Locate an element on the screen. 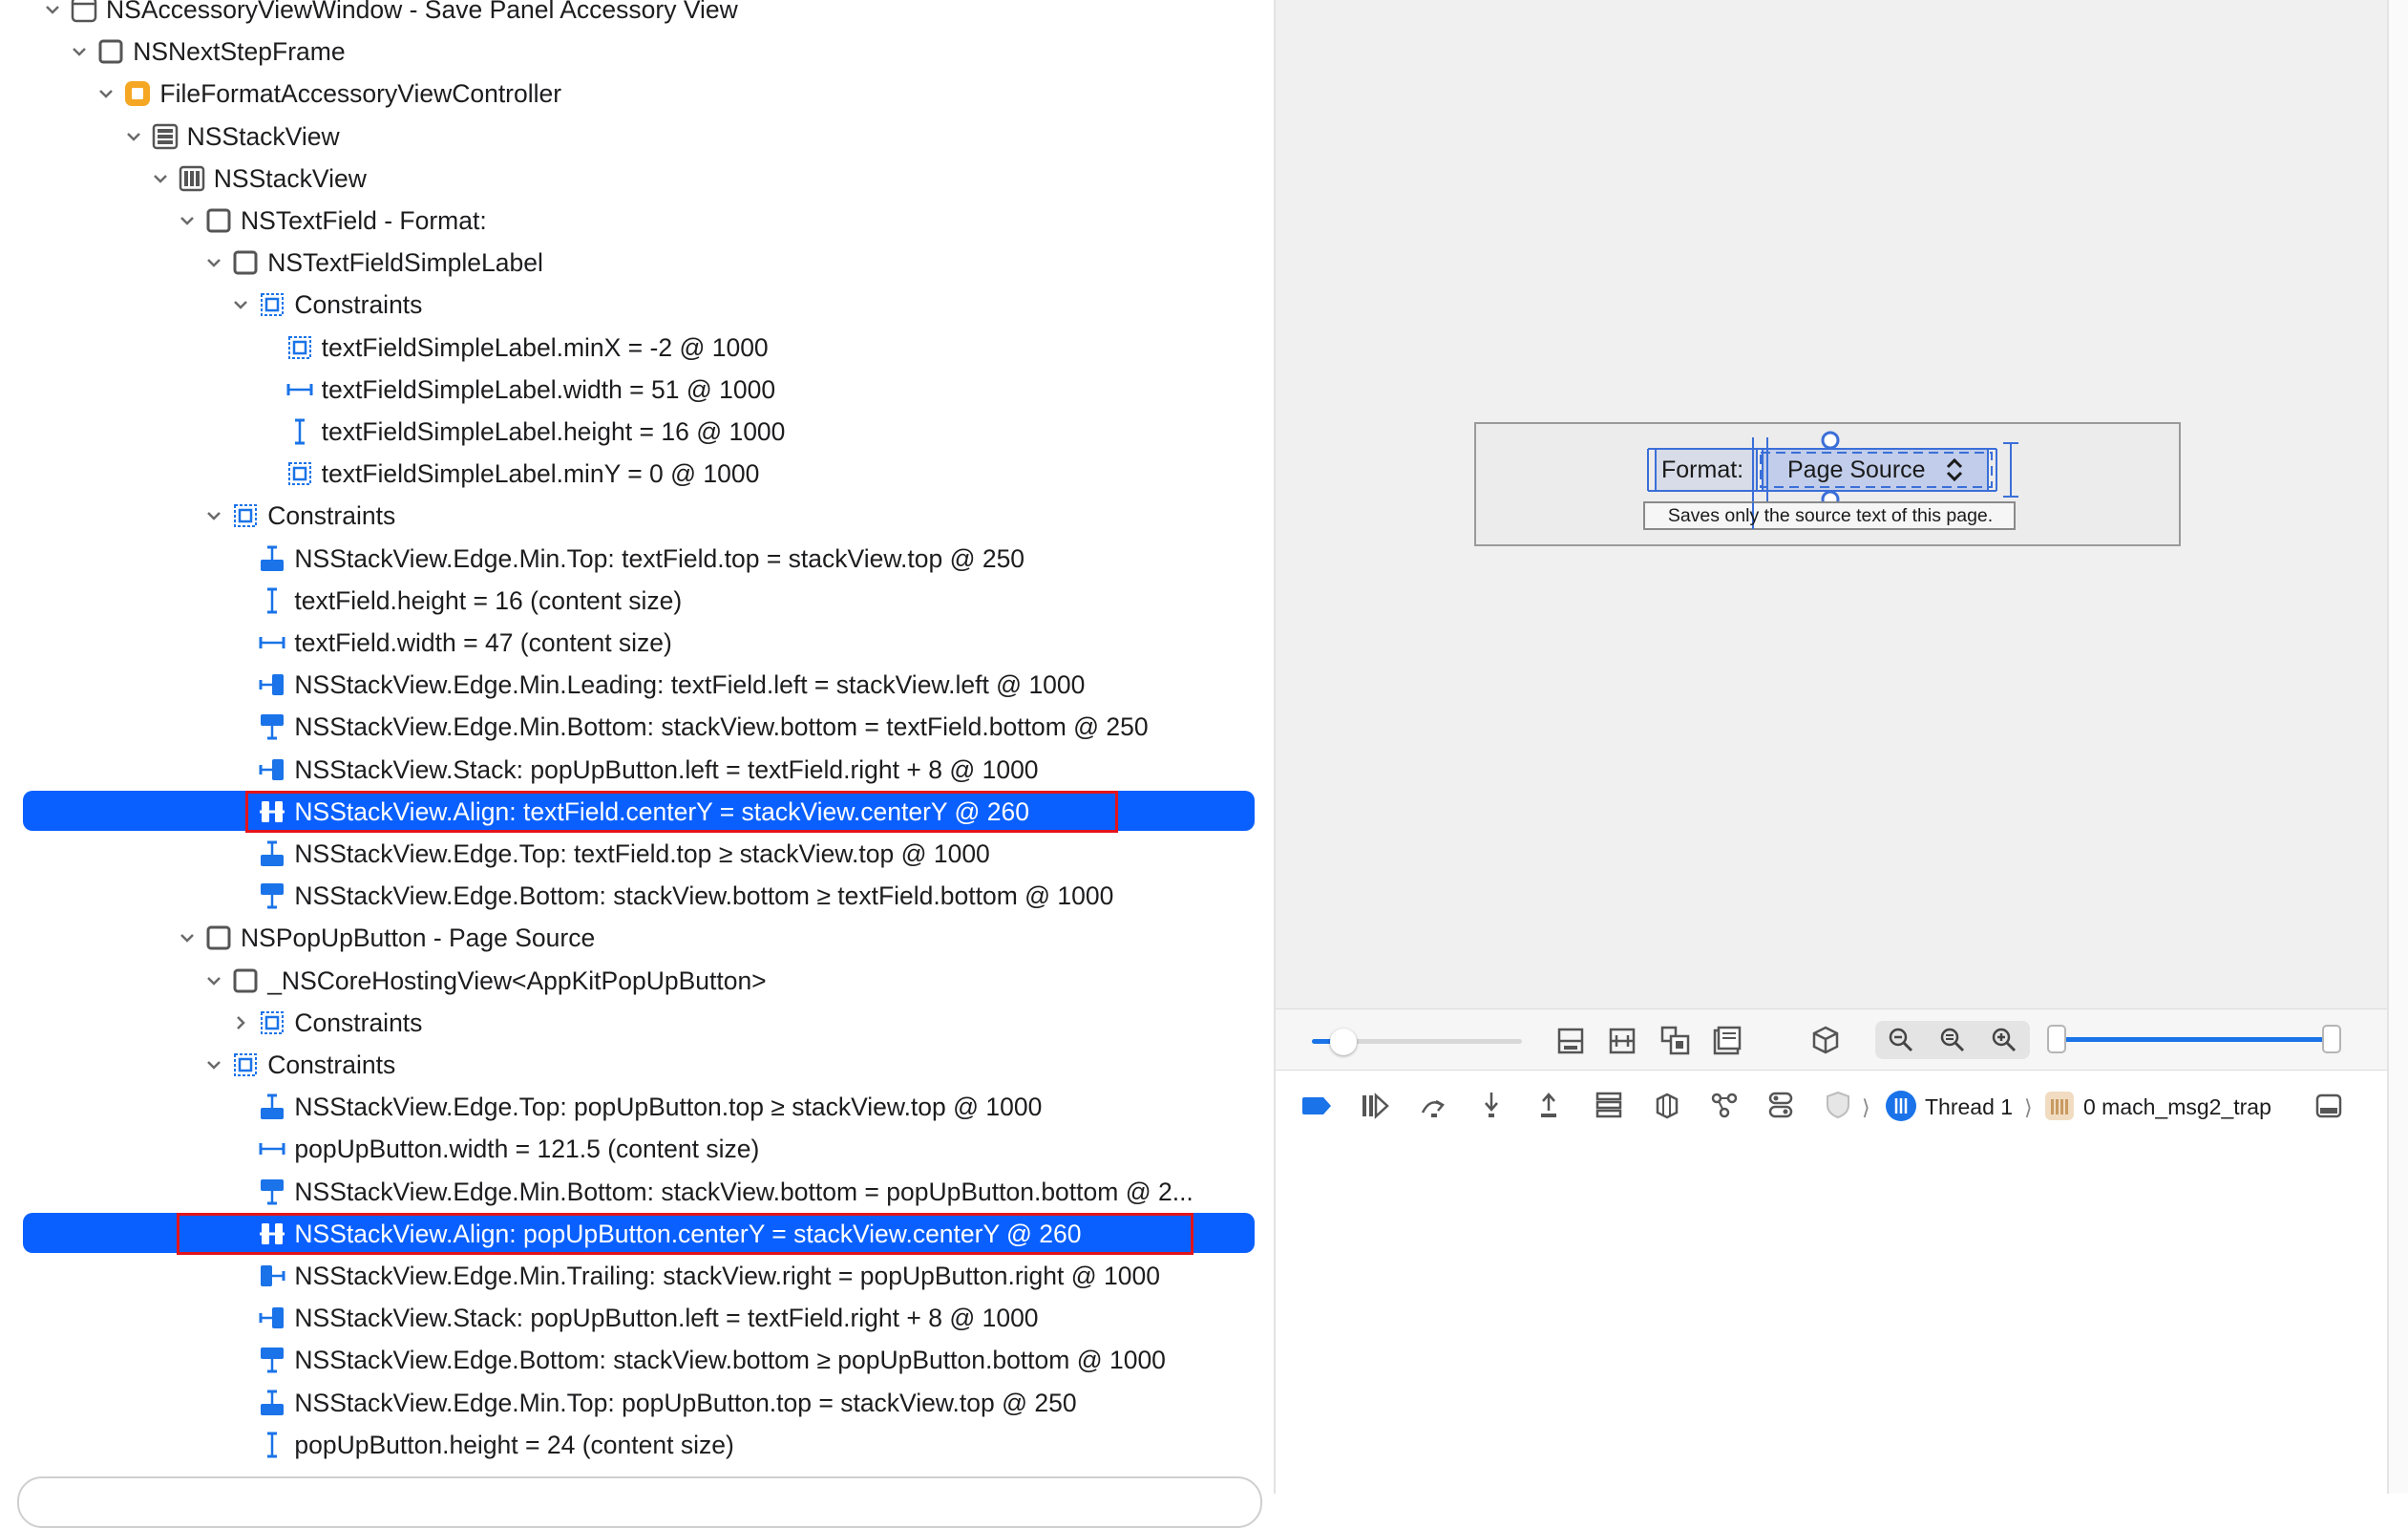 The height and width of the screenshot is (1528, 2408). frame-label: 0 mach_msg2_trap is located at coordinates (2177, 1107).